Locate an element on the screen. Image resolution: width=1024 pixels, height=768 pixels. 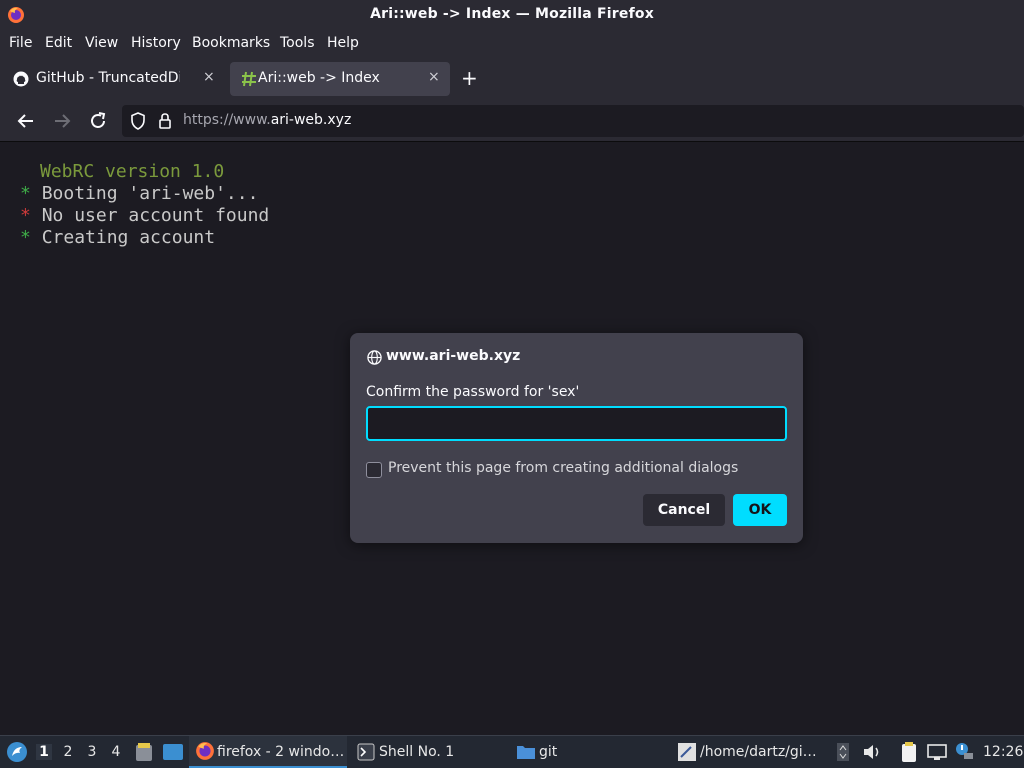
dialog-prompt: Confirm the password for 'sex' is located at coordinates (473, 392).